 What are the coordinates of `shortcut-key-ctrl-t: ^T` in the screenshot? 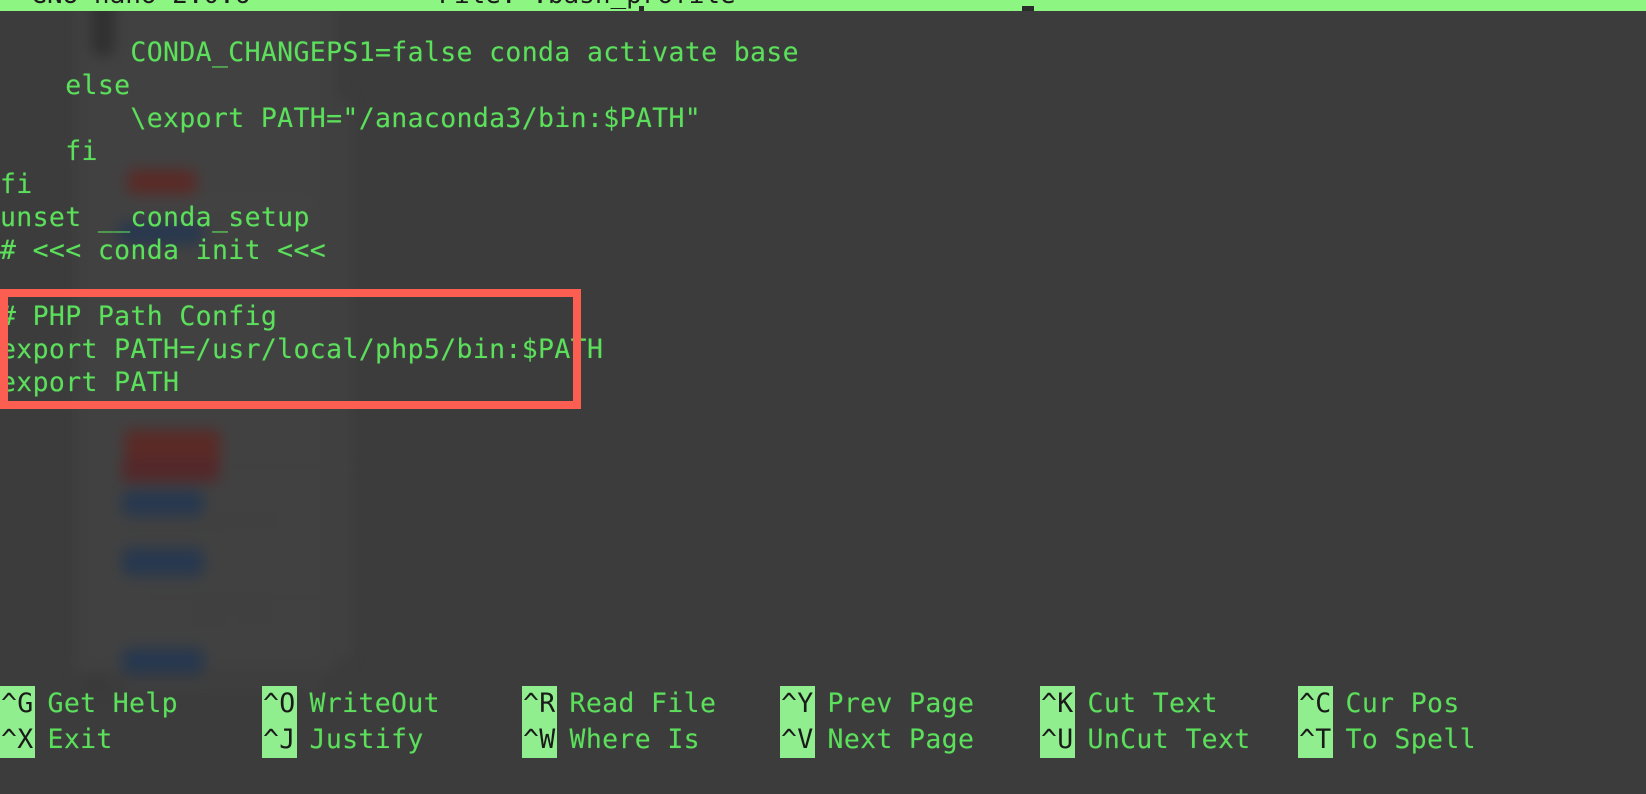 It's located at (1315, 740).